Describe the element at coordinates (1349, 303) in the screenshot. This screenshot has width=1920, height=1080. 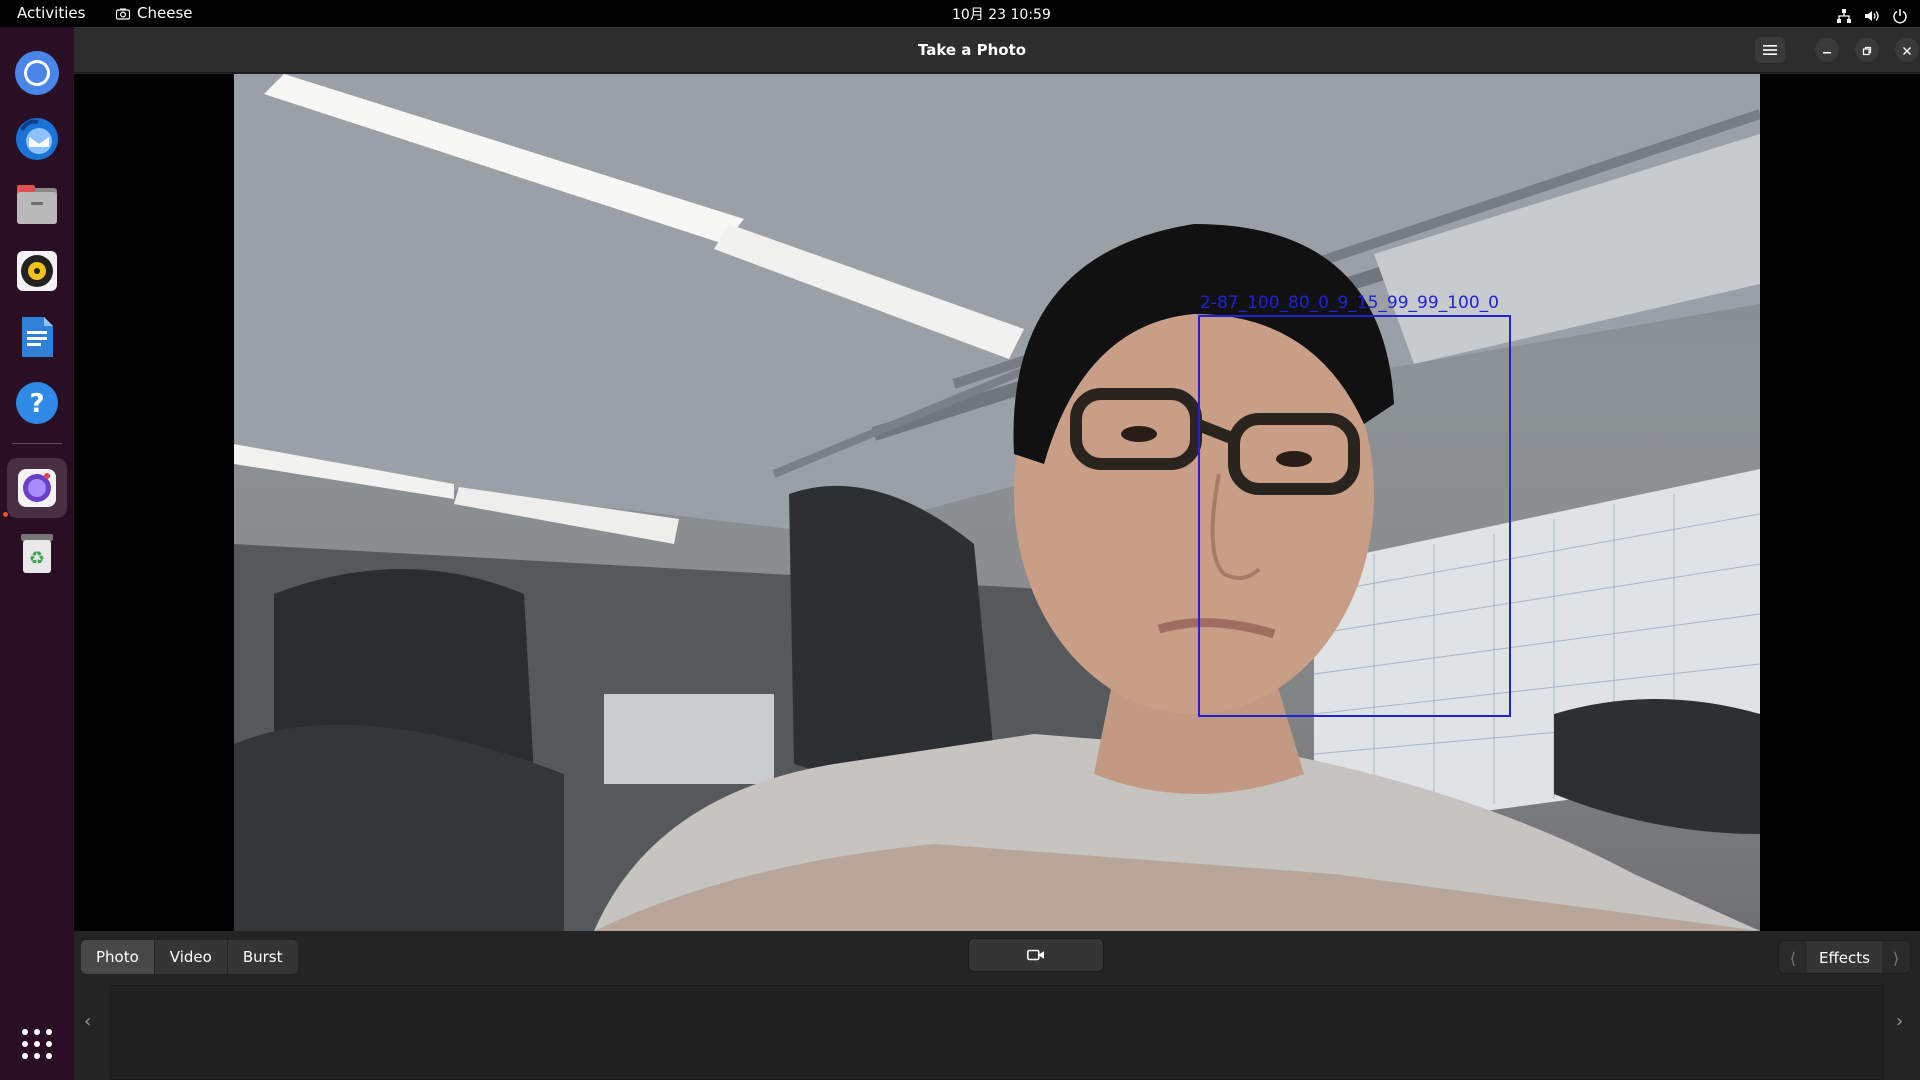
I see `face-detection-label: 2-87_100_80_0_9_15_99_99_100_0` at that location.